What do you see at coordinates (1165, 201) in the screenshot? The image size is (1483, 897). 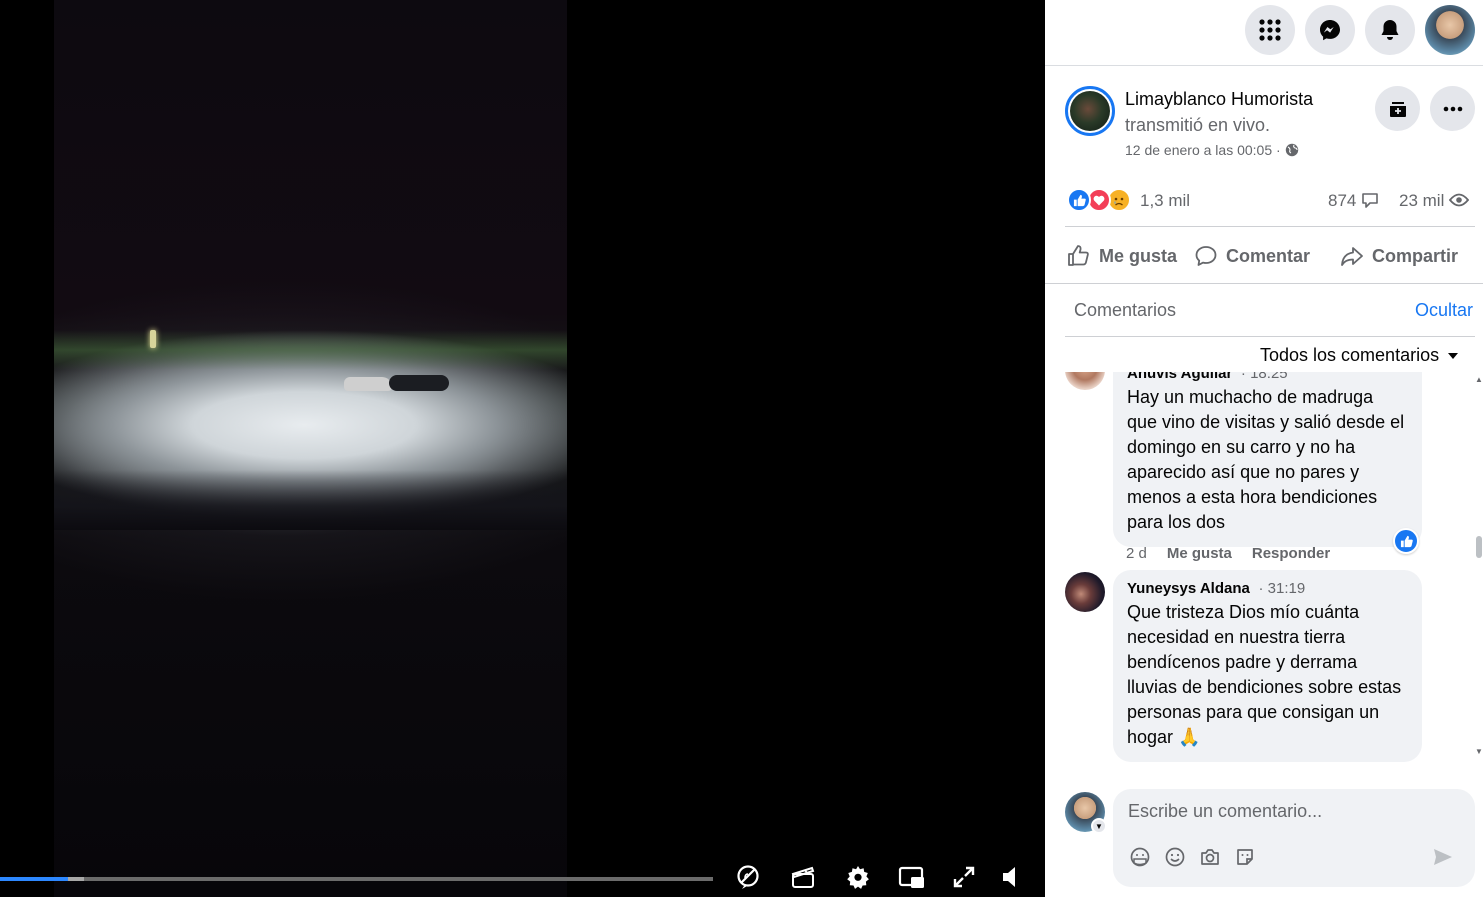 I see `reaction-count: 1,3 mil` at bounding box center [1165, 201].